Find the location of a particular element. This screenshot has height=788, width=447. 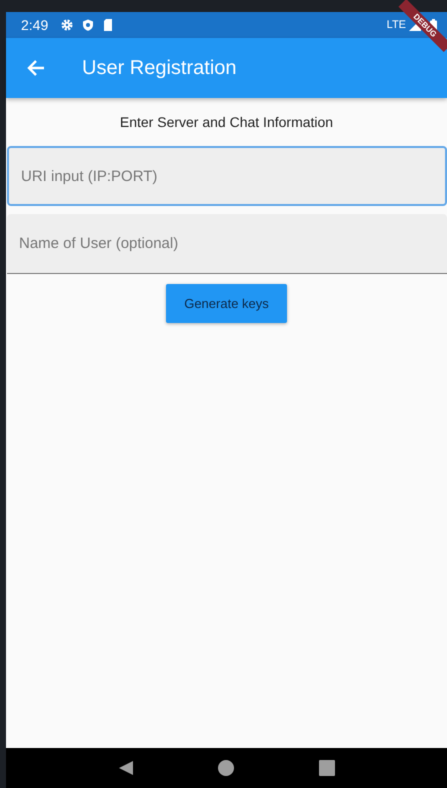

input-field: URI input (IP:PORT) is located at coordinates (227, 176).